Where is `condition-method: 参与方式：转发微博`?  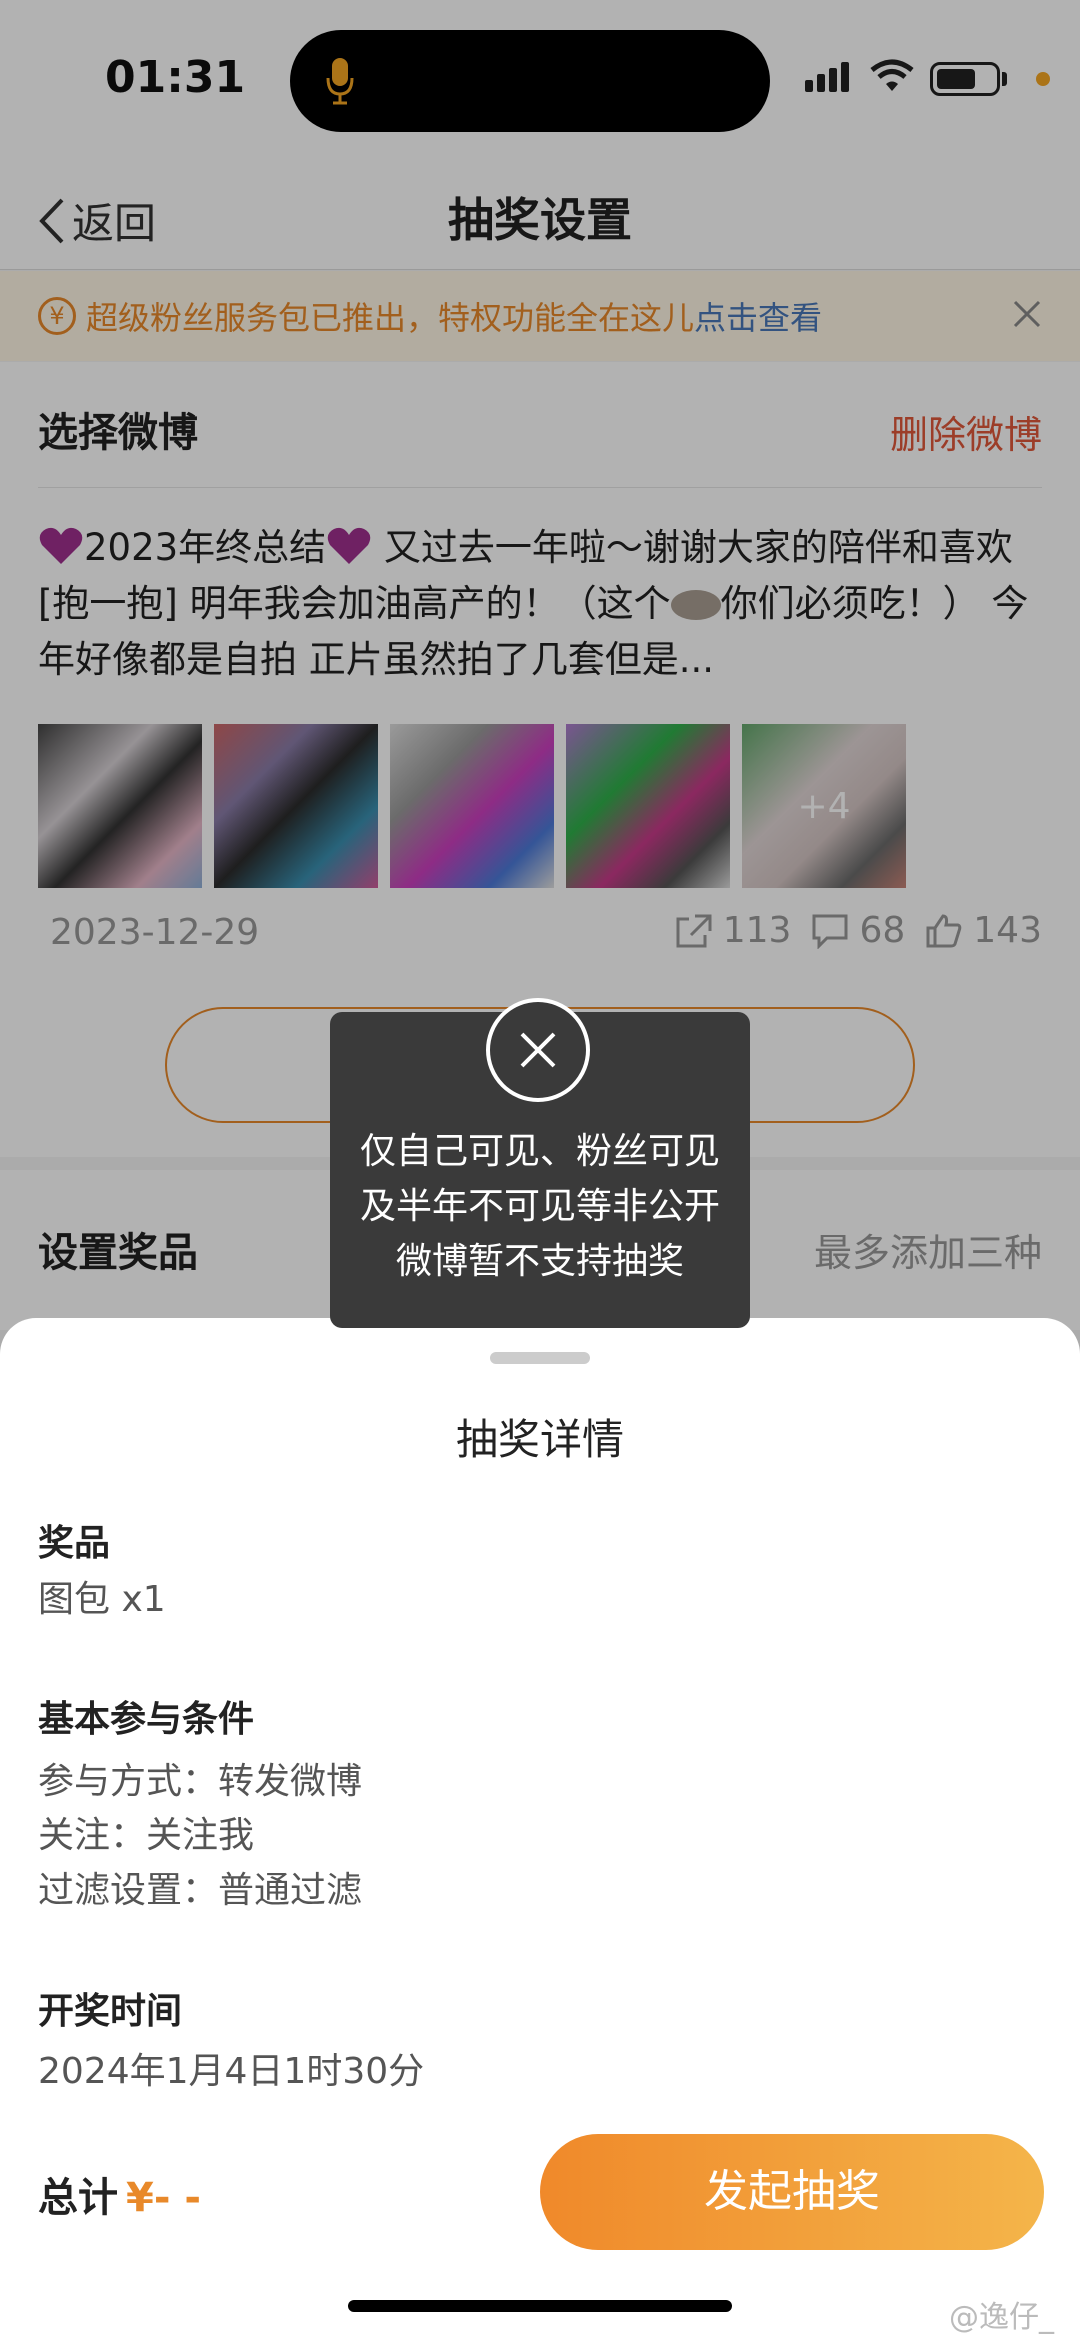
condition-method: 参与方式：转发微博 is located at coordinates (200, 1781).